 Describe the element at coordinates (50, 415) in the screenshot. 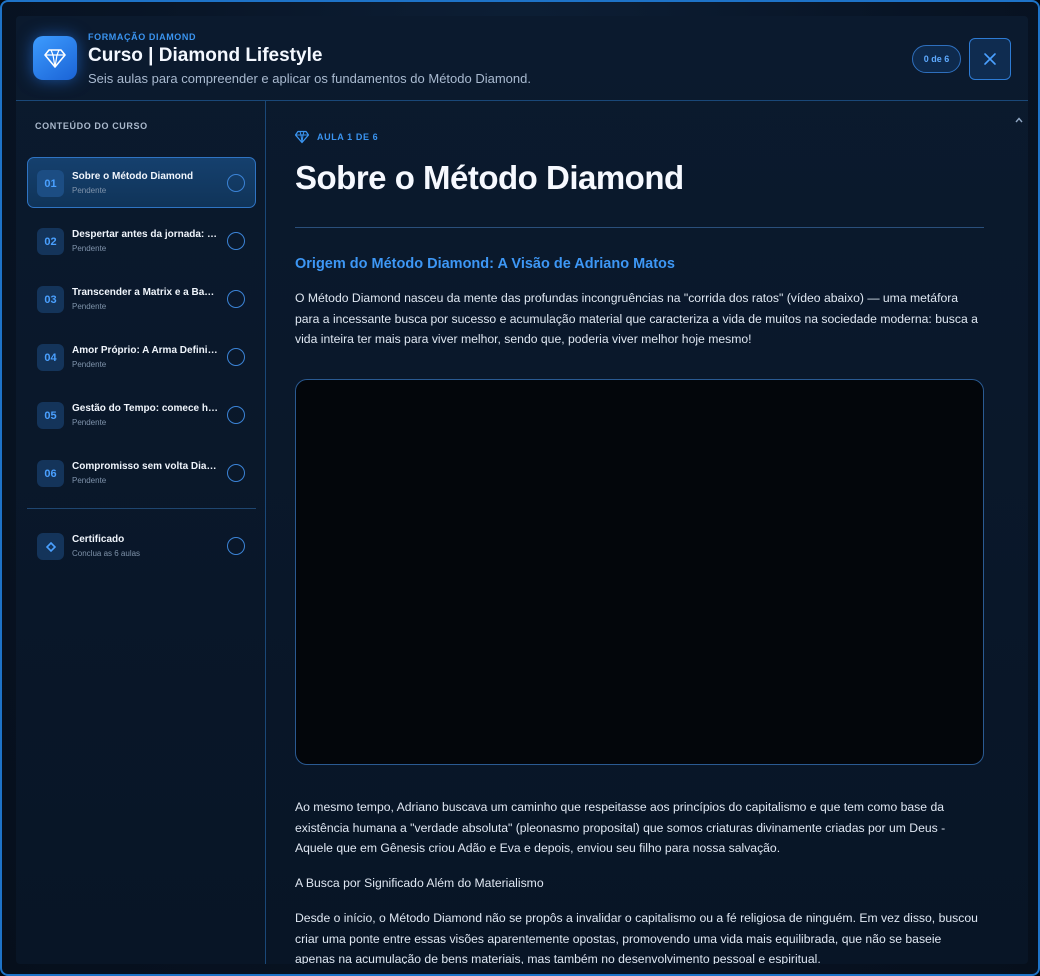

I see `lesson-number: 05` at that location.